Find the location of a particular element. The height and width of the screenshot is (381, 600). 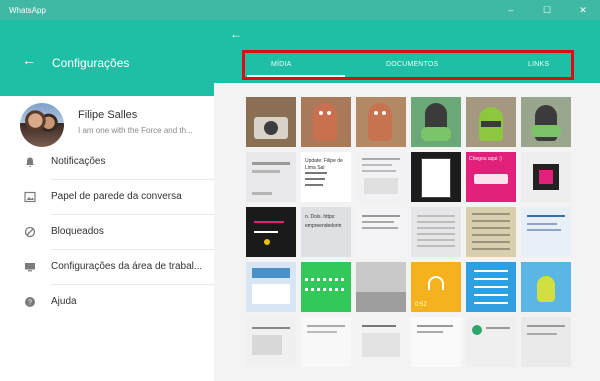

bell-icon is located at coordinates (30, 162).